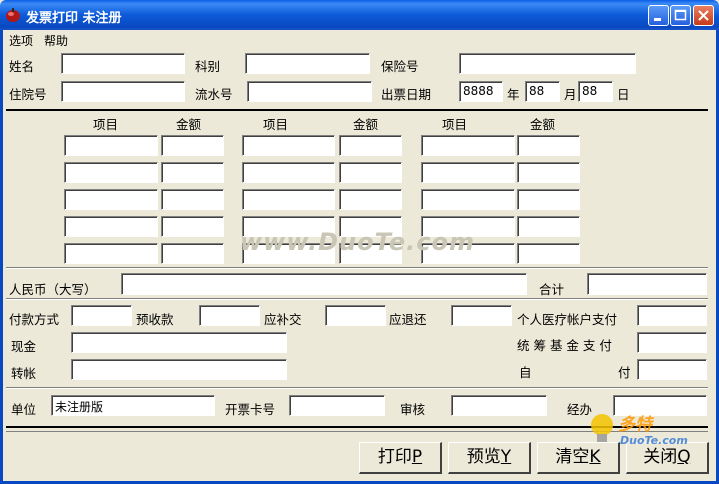 Image resolution: width=719 pixels, height=484 pixels. Describe the element at coordinates (602, 428) in the screenshot. I see `bulb-icon` at that location.